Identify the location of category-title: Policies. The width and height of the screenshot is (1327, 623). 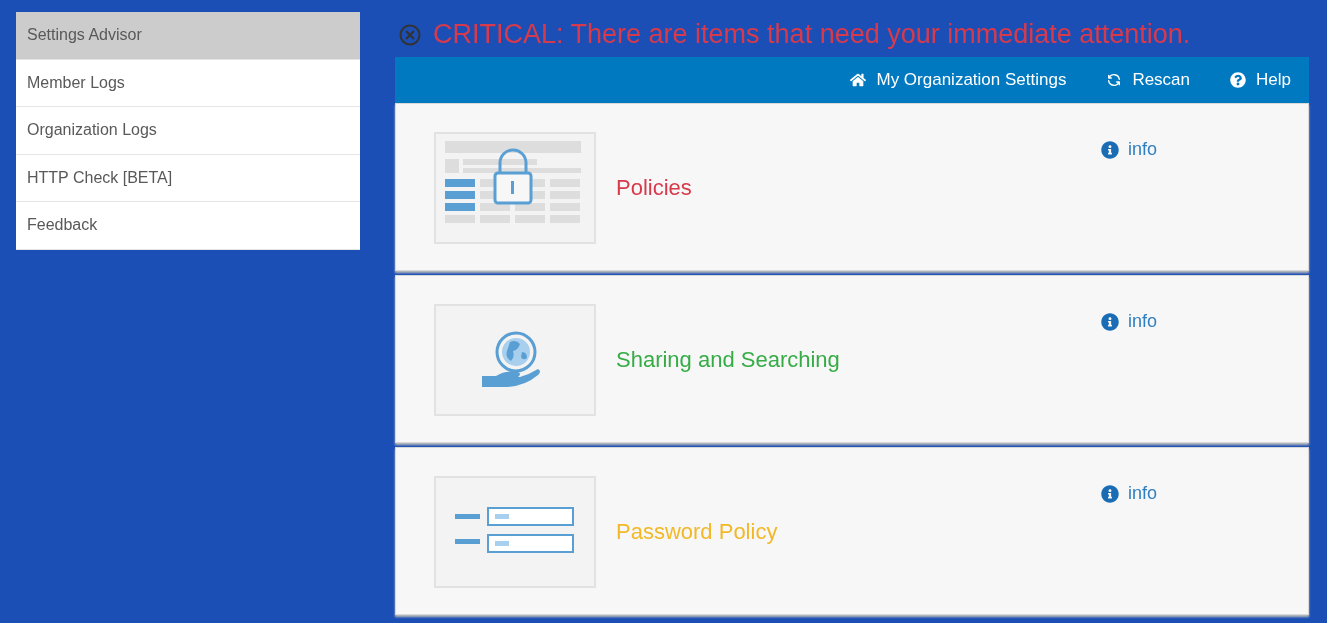
(654, 187).